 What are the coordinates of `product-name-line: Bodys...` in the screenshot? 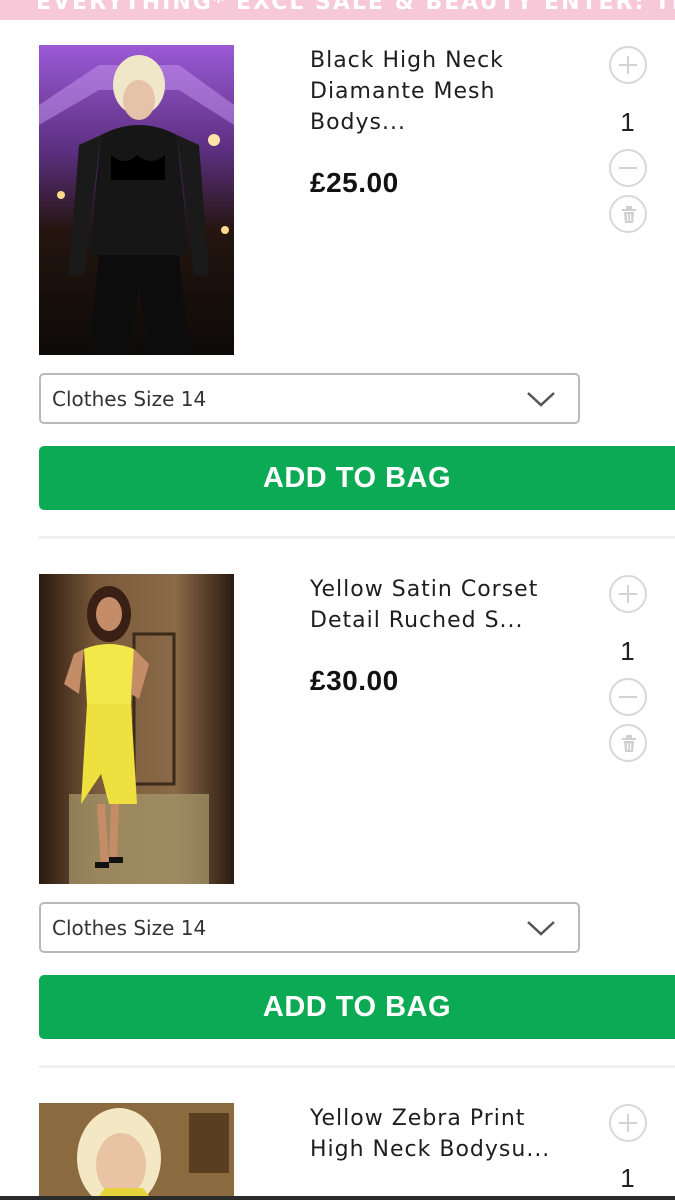 It's located at (358, 122).